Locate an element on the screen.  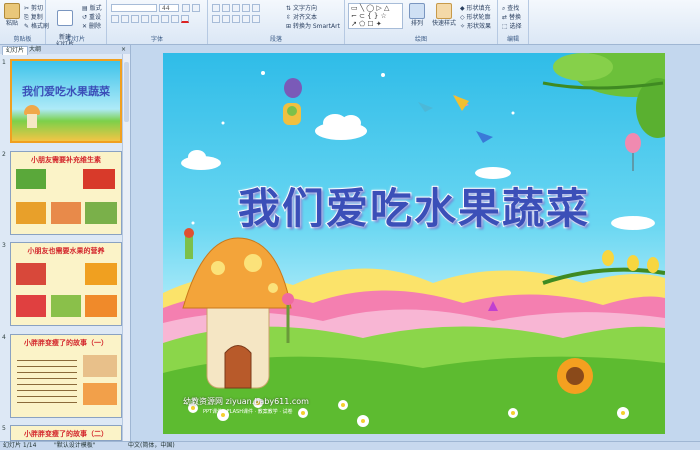
grow-font-button is located at coordinates (186, 8).